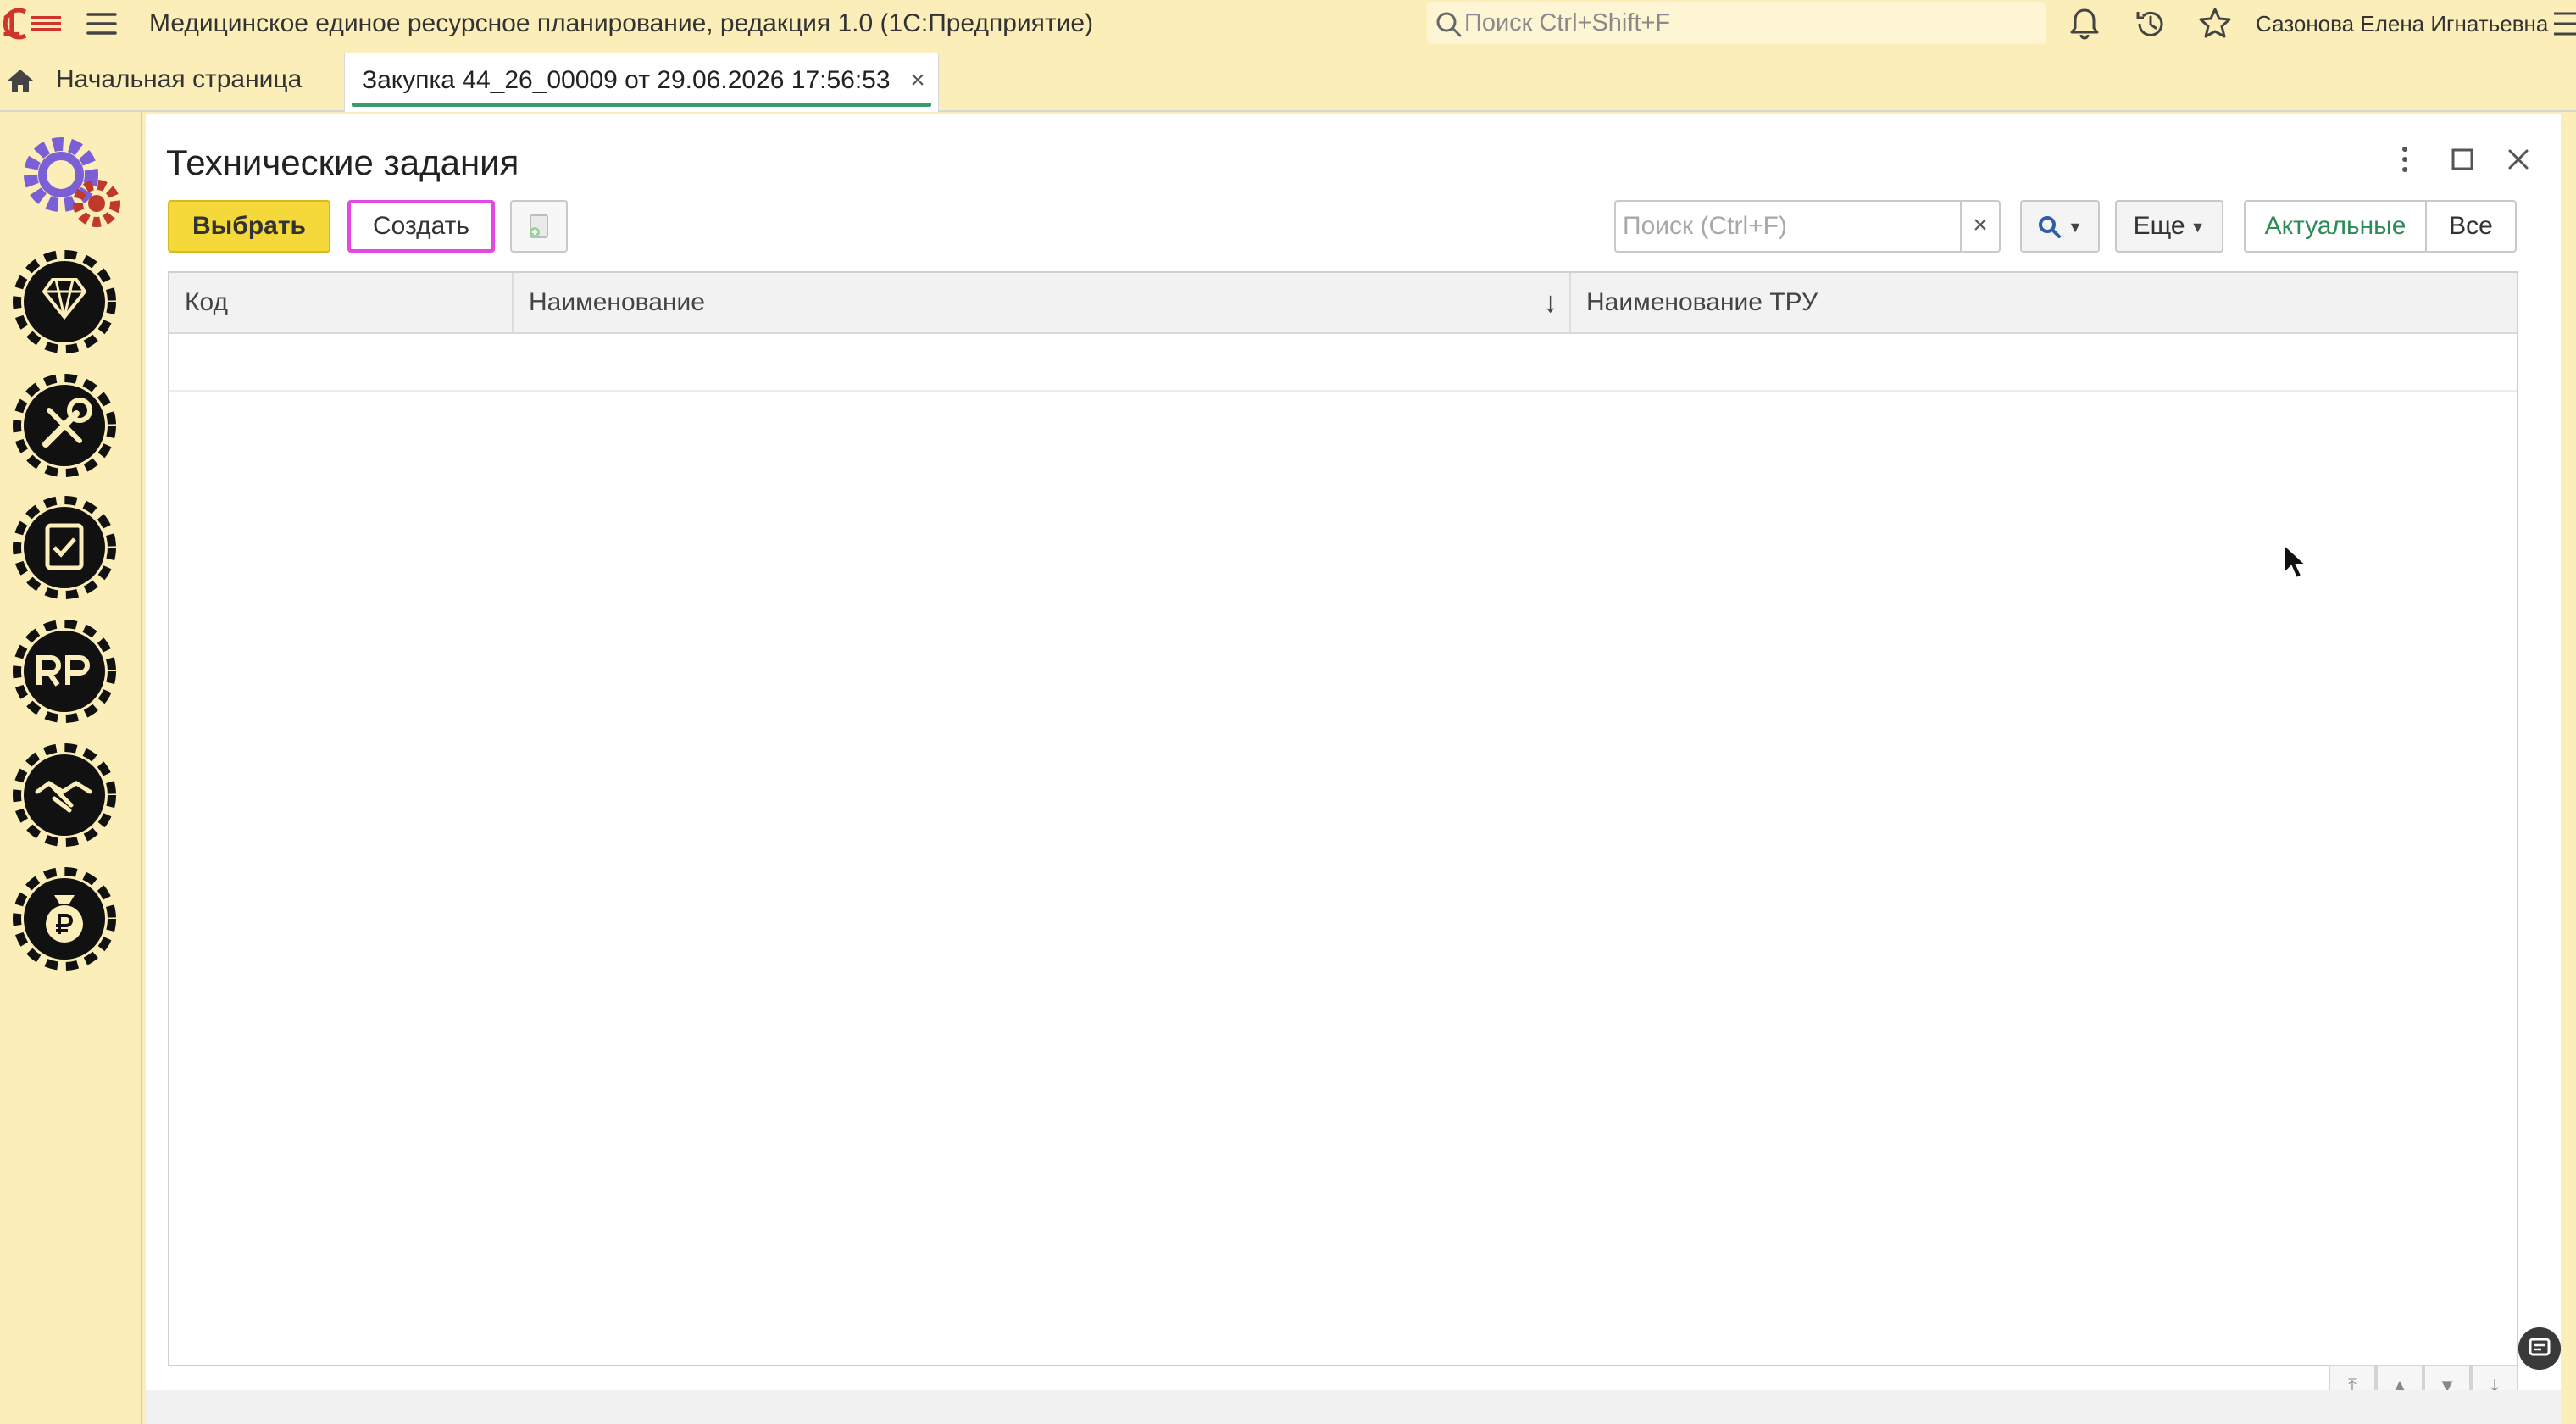 The image size is (2576, 1424). I want to click on global-search-placeholder: Поиск Ctrl+Shift+F, so click(1567, 22).